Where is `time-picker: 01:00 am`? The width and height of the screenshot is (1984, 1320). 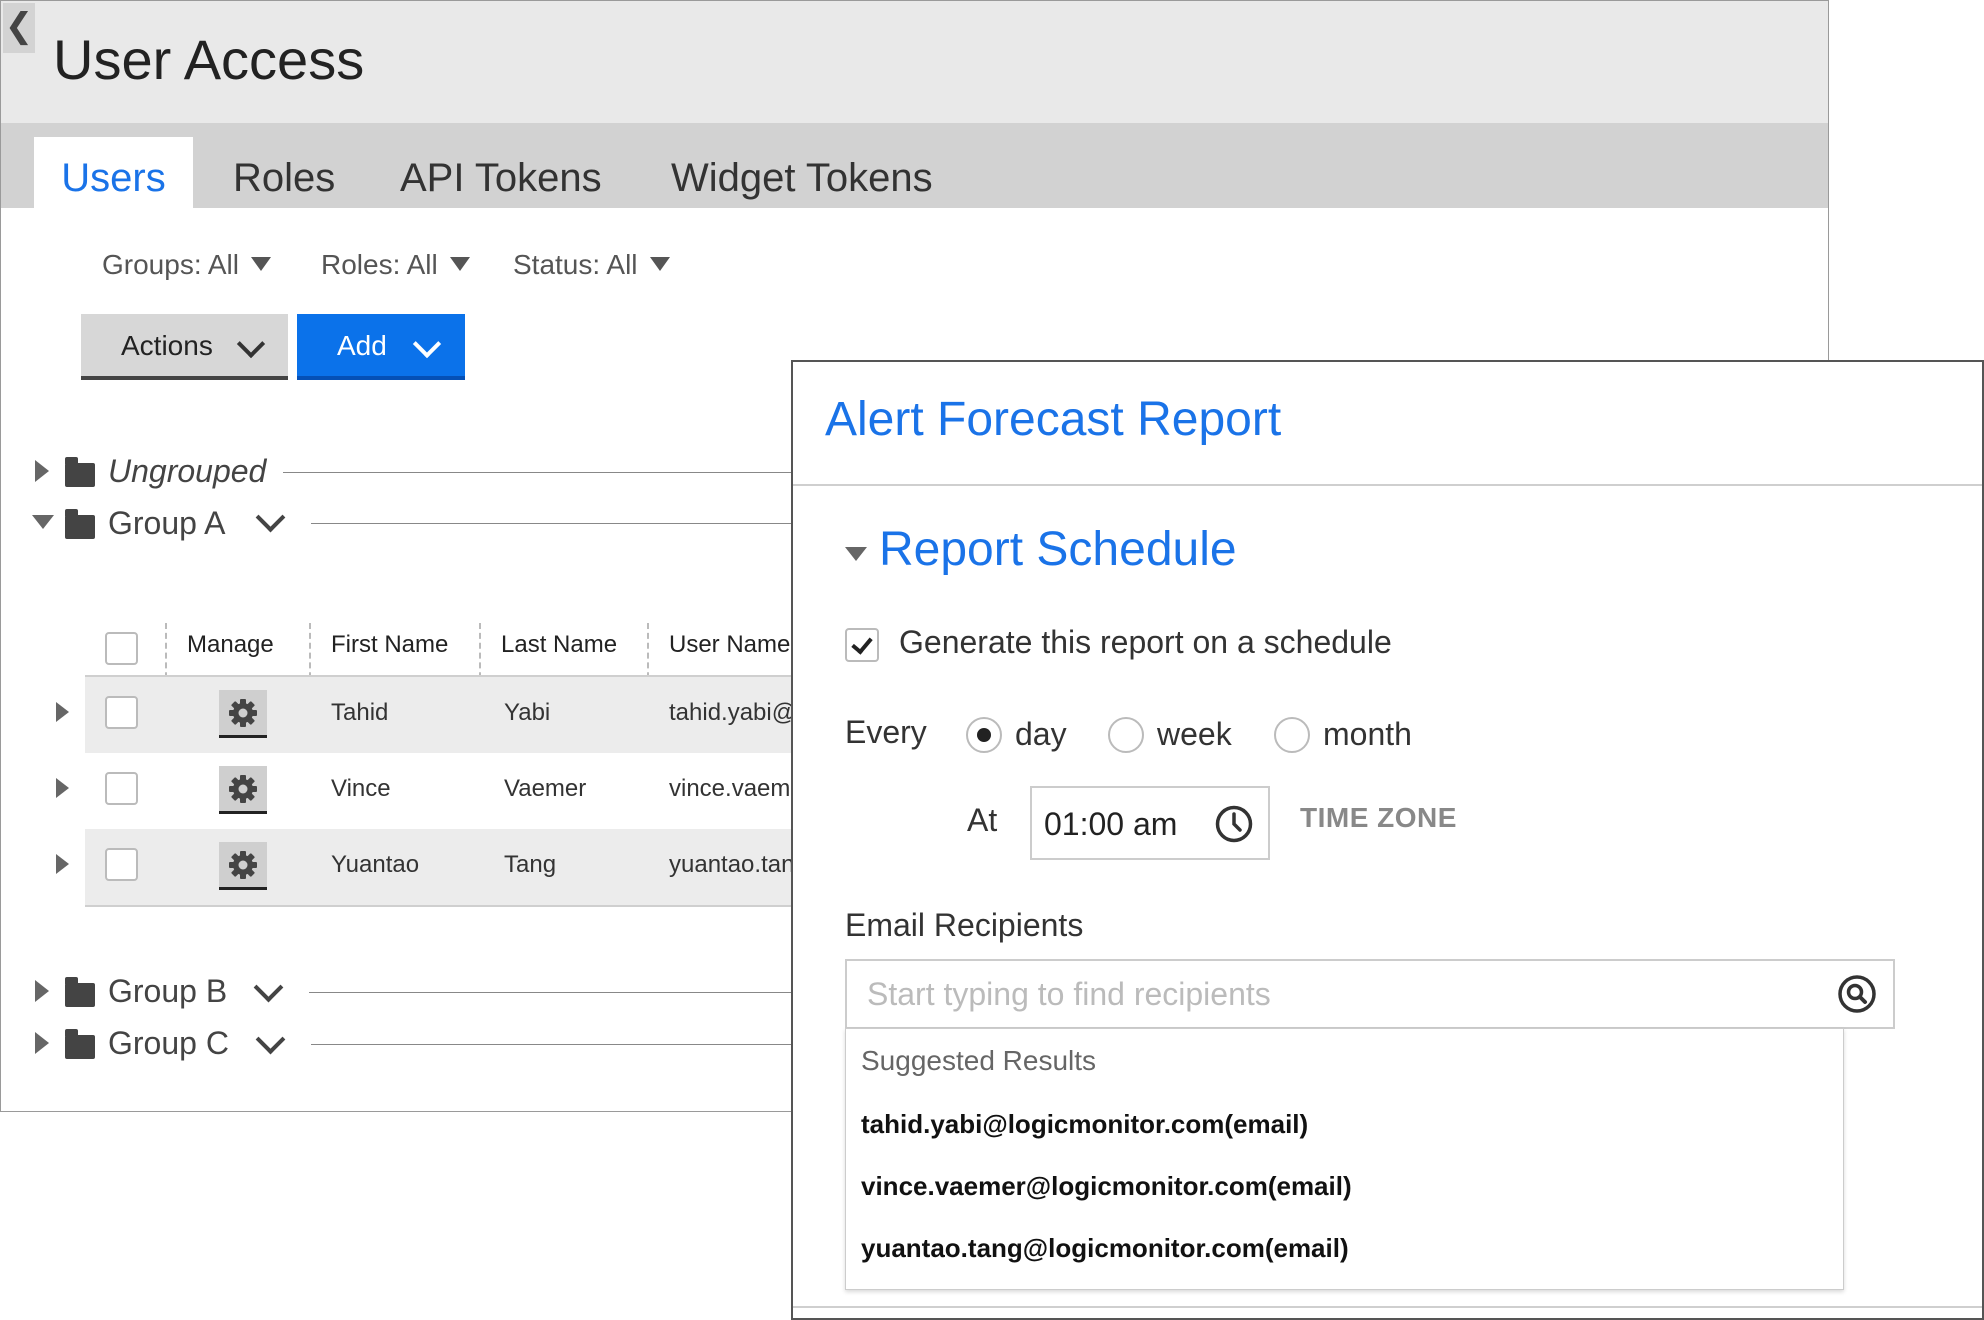
time-picker: 01:00 am is located at coordinates (1150, 823).